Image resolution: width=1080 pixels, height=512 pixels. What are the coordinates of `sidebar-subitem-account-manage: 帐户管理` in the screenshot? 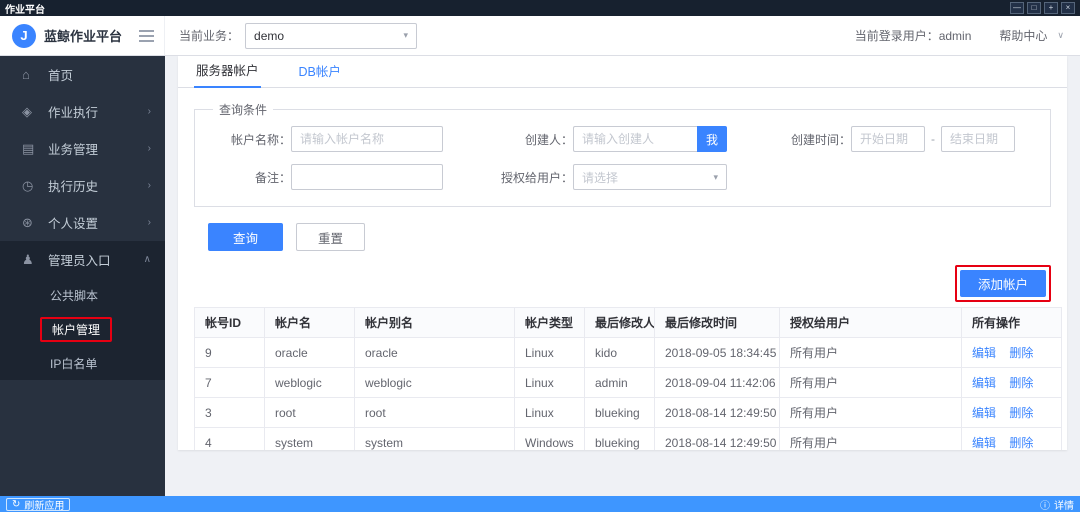 It's located at (82, 329).